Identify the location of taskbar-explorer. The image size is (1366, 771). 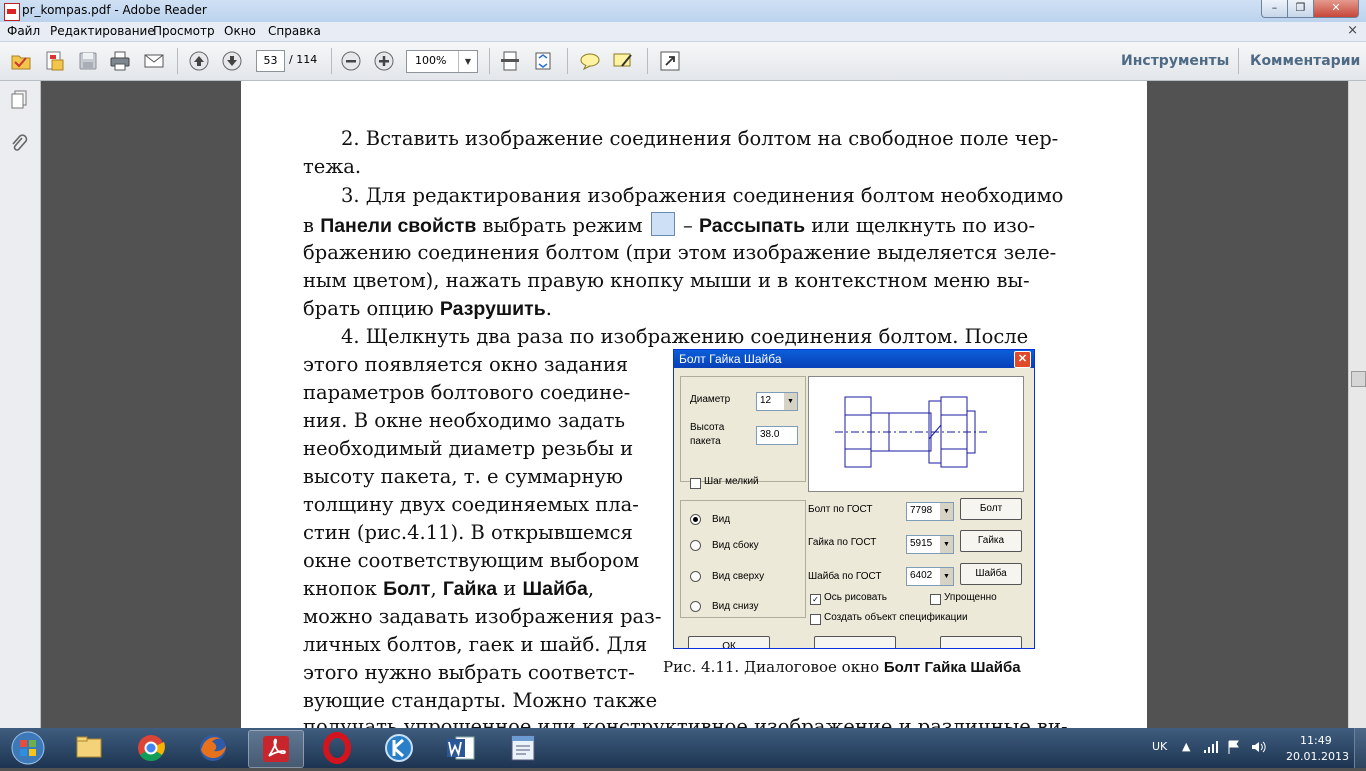
(89, 748).